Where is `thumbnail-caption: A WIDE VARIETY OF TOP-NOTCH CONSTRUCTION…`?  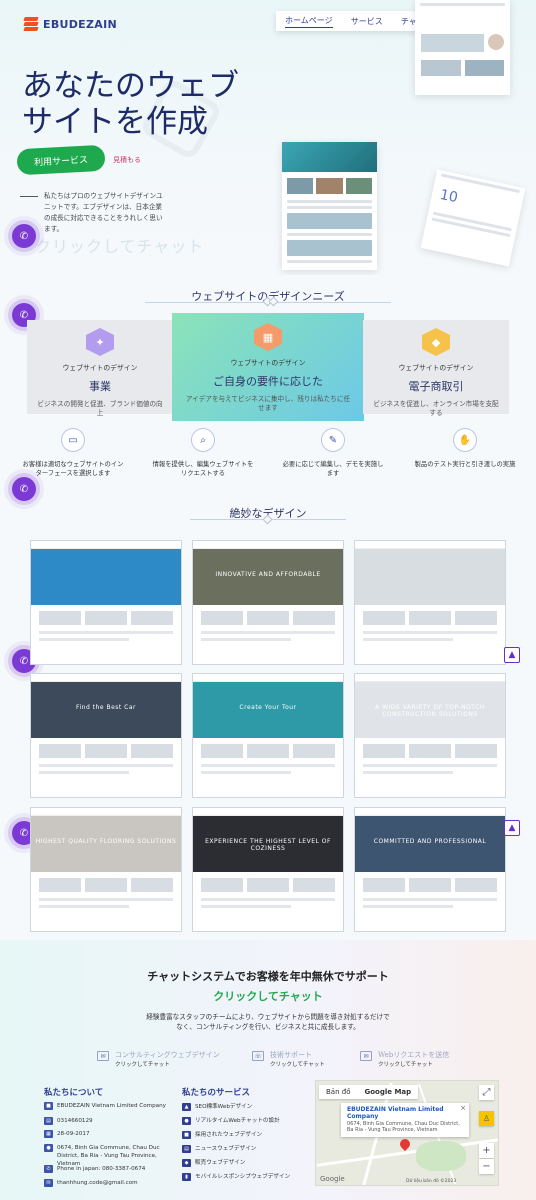
thumbnail-caption: A WIDE VARIETY OF TOP-NOTCH CONSTRUCTION… is located at coordinates (430, 711).